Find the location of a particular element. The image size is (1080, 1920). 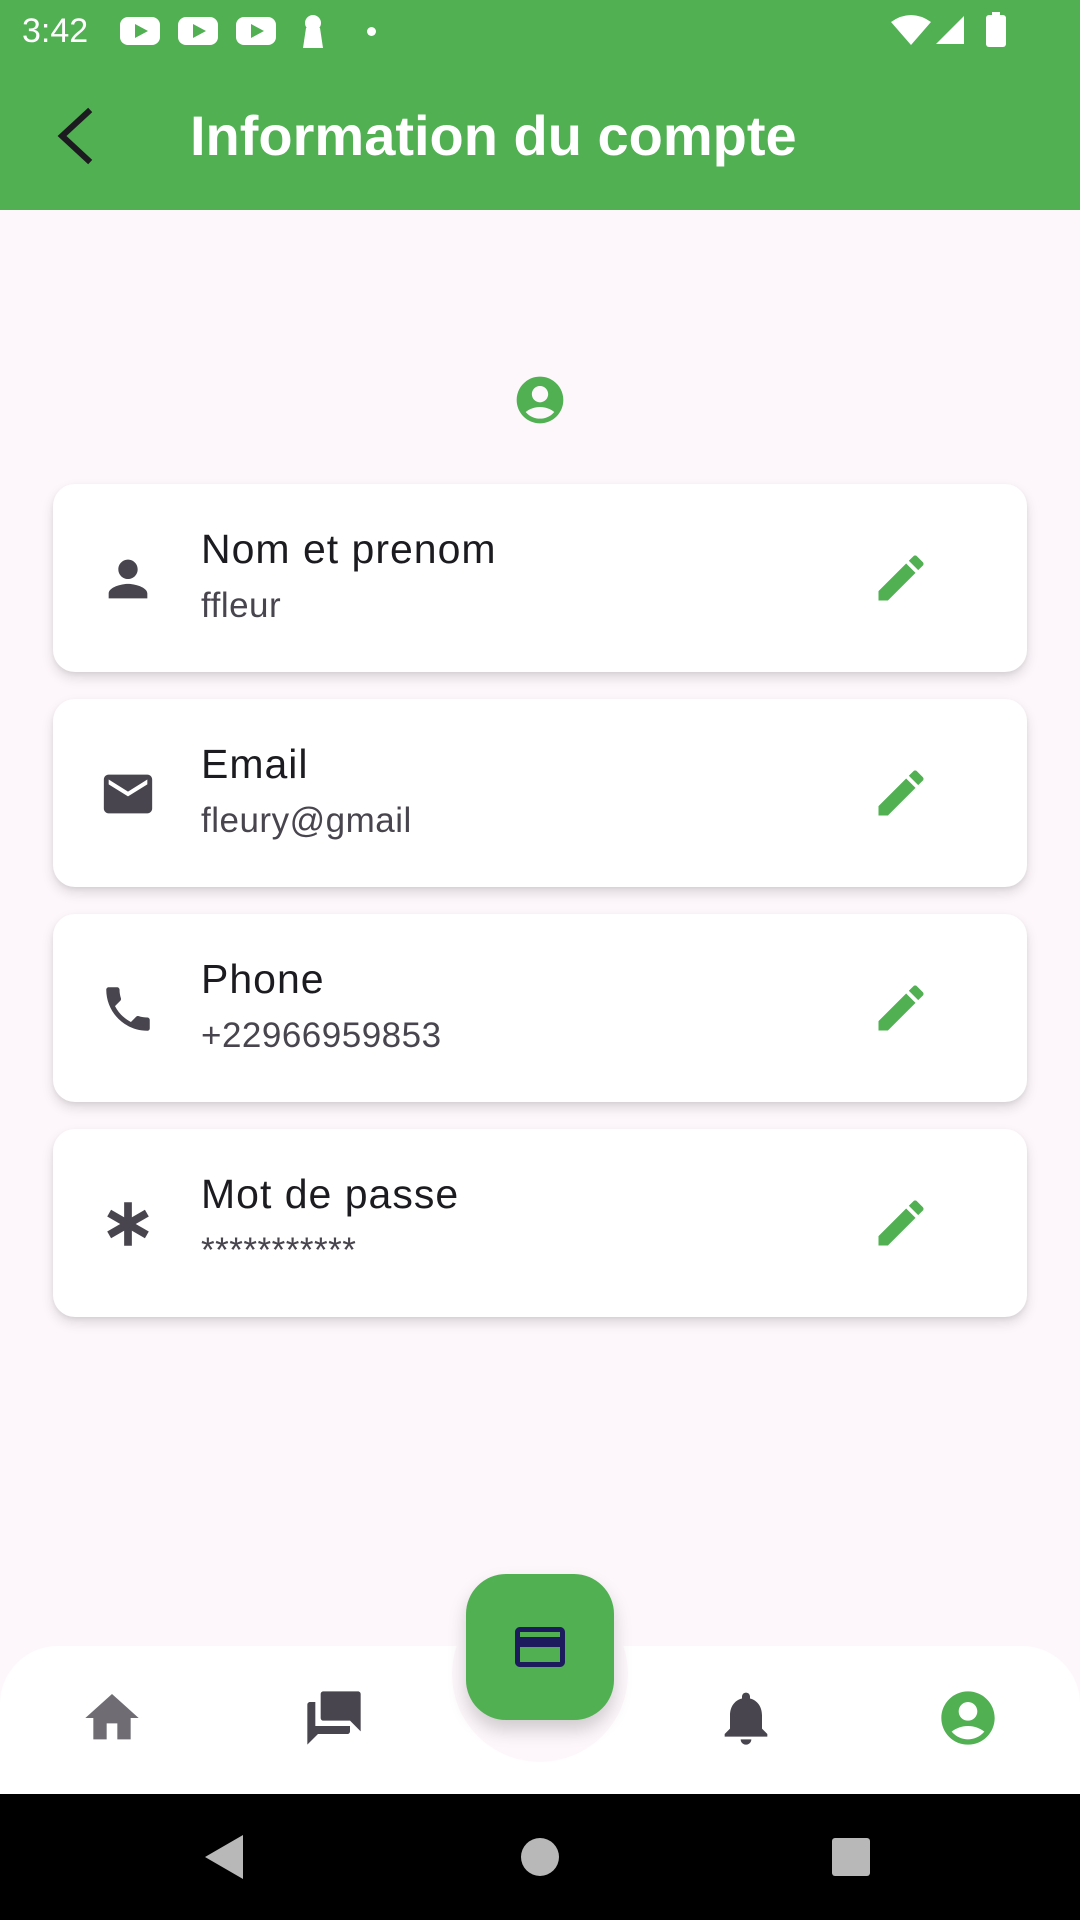

account-field-name: Nom et prenom ffleur is located at coordinates (540, 578).